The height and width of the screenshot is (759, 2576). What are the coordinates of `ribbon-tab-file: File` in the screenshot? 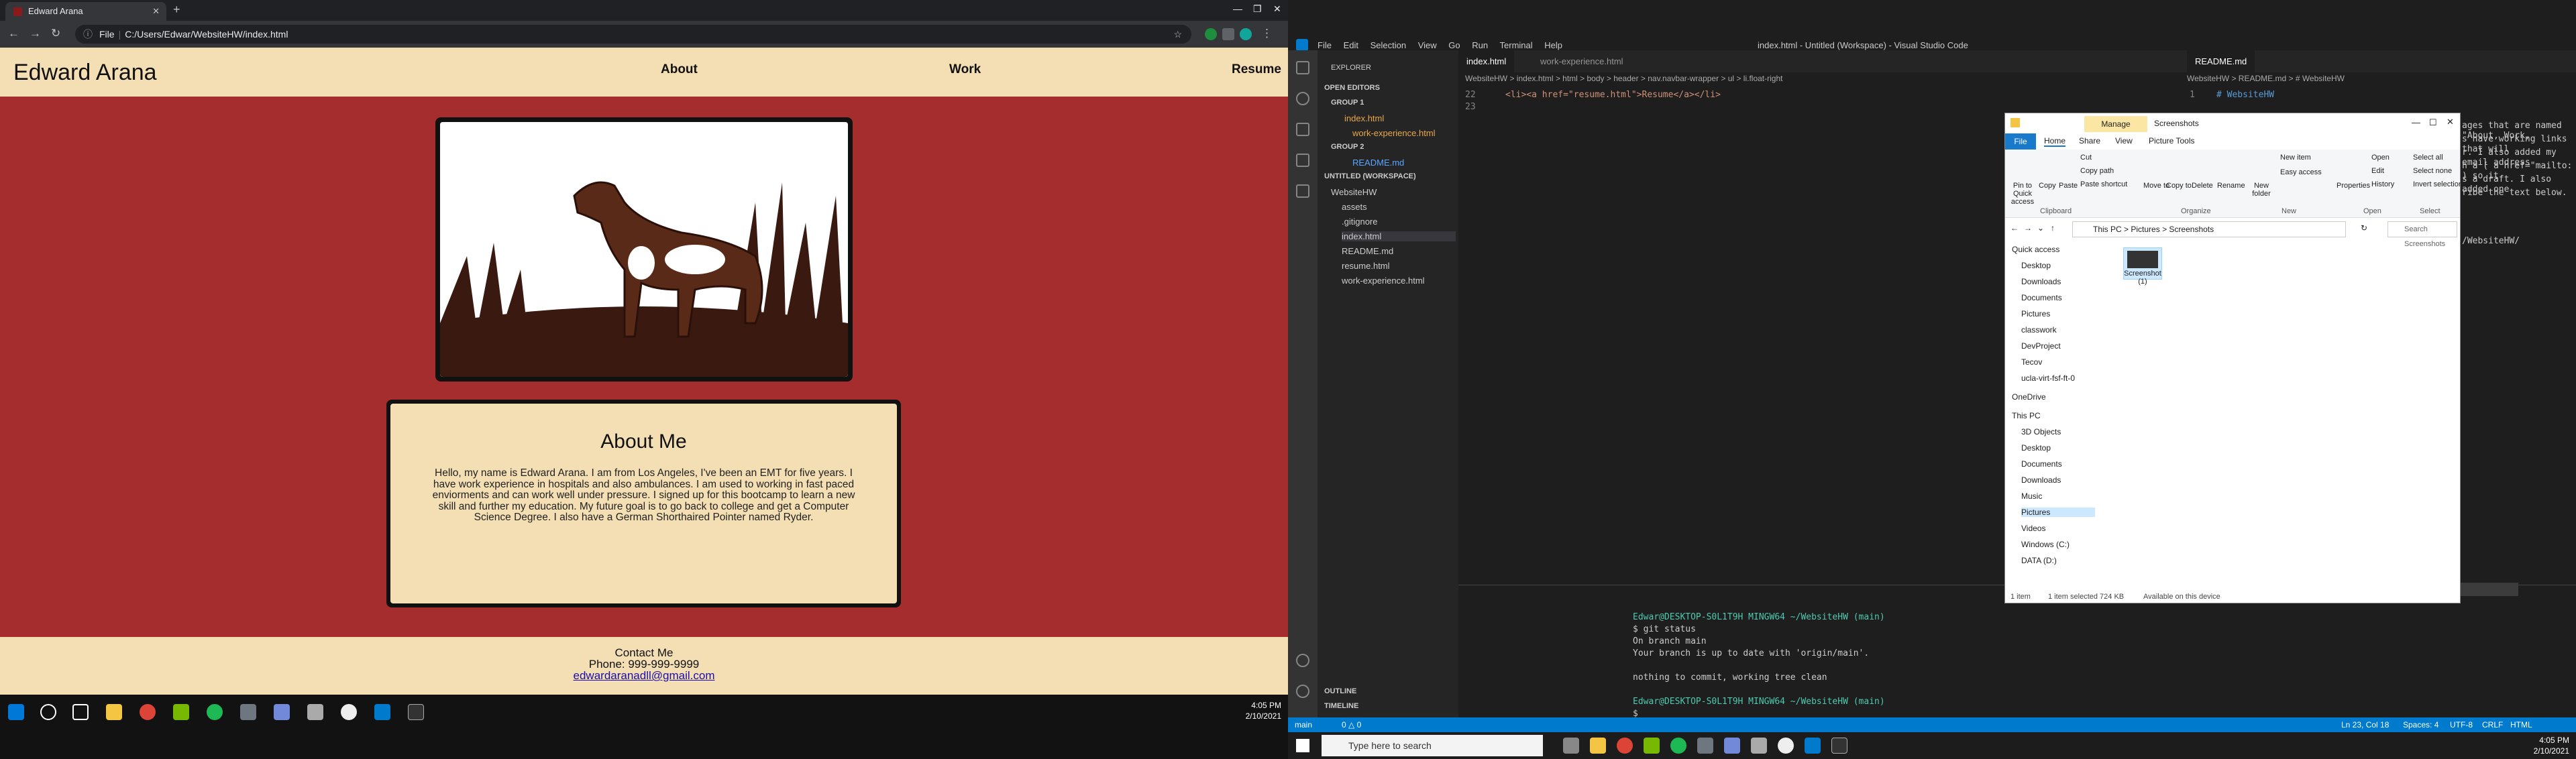 It's located at (2020, 141).